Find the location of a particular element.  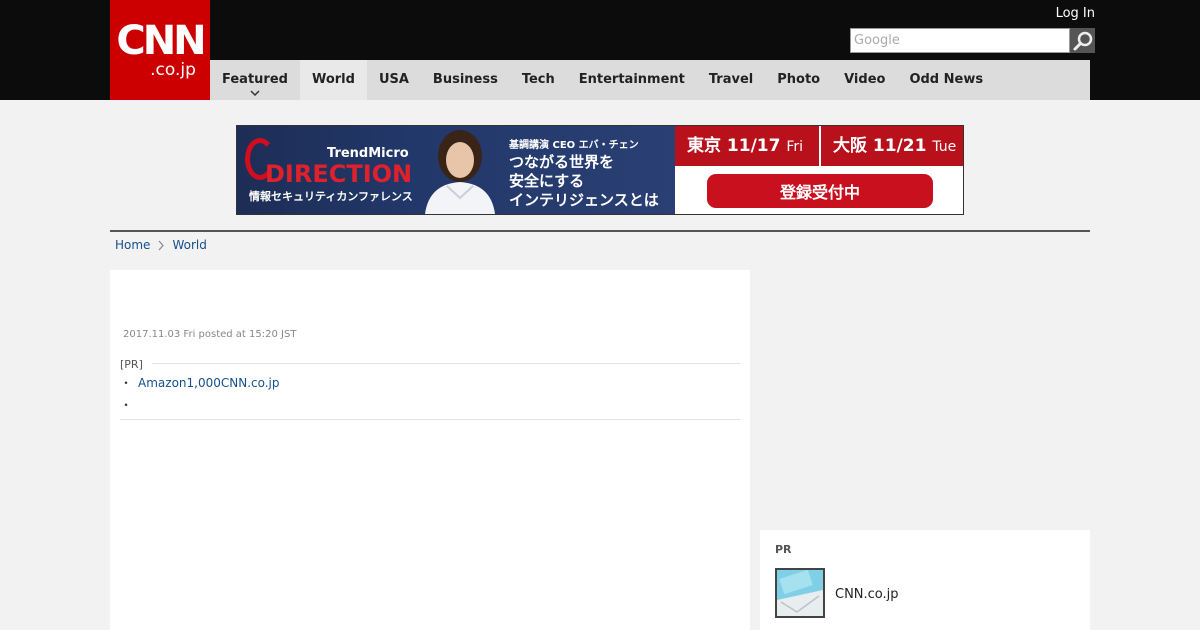

banner-register-button: 登録受付中 is located at coordinates (820, 191).